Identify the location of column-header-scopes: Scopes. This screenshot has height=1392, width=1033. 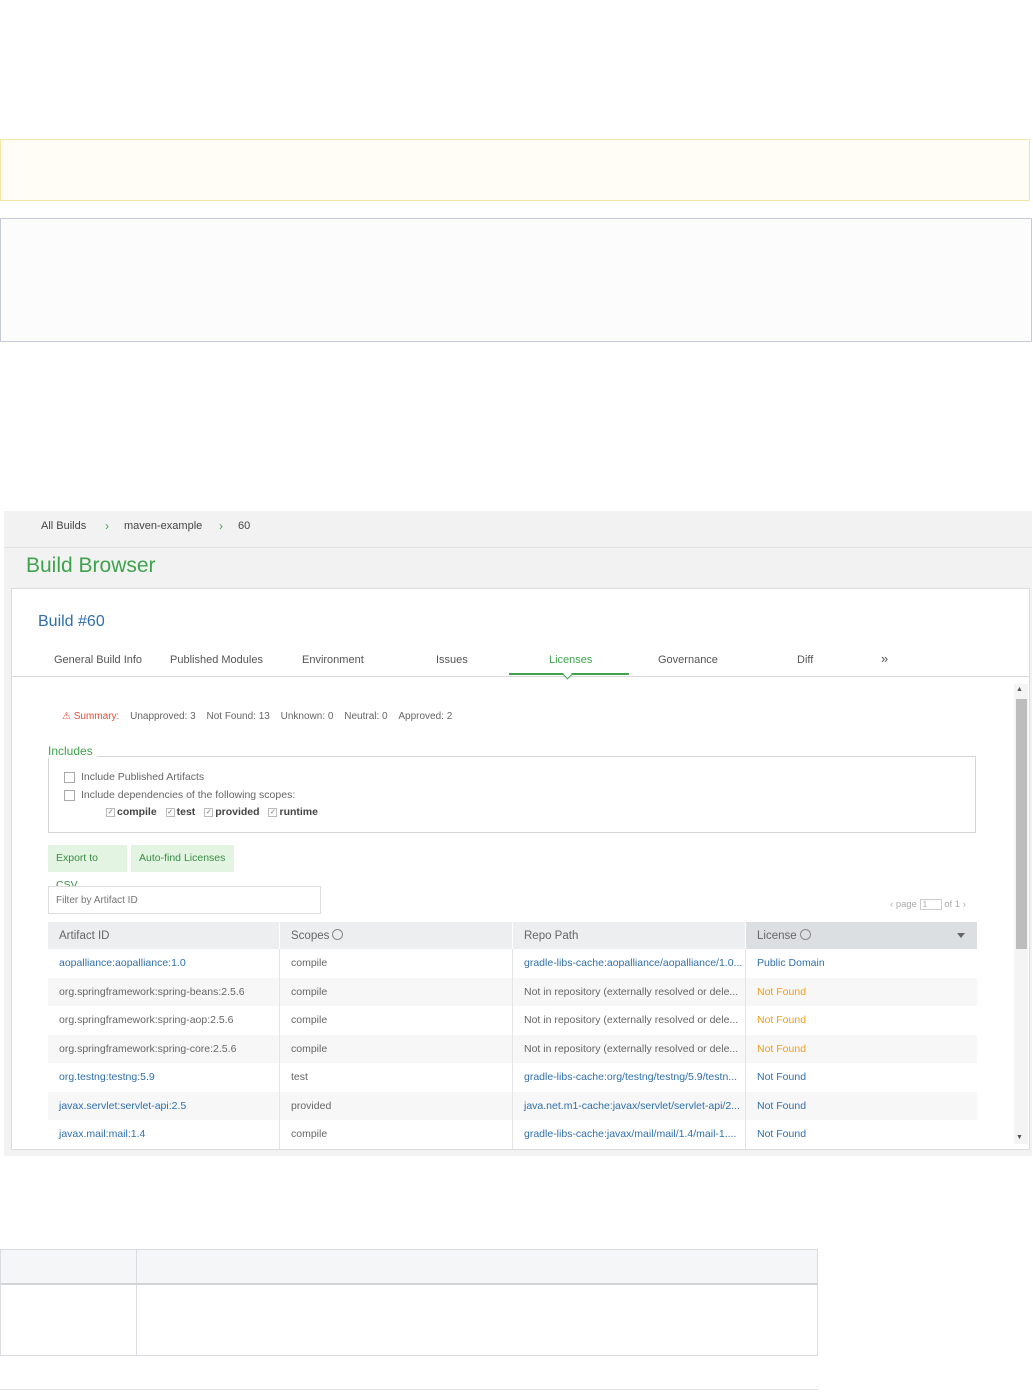
(396, 935).